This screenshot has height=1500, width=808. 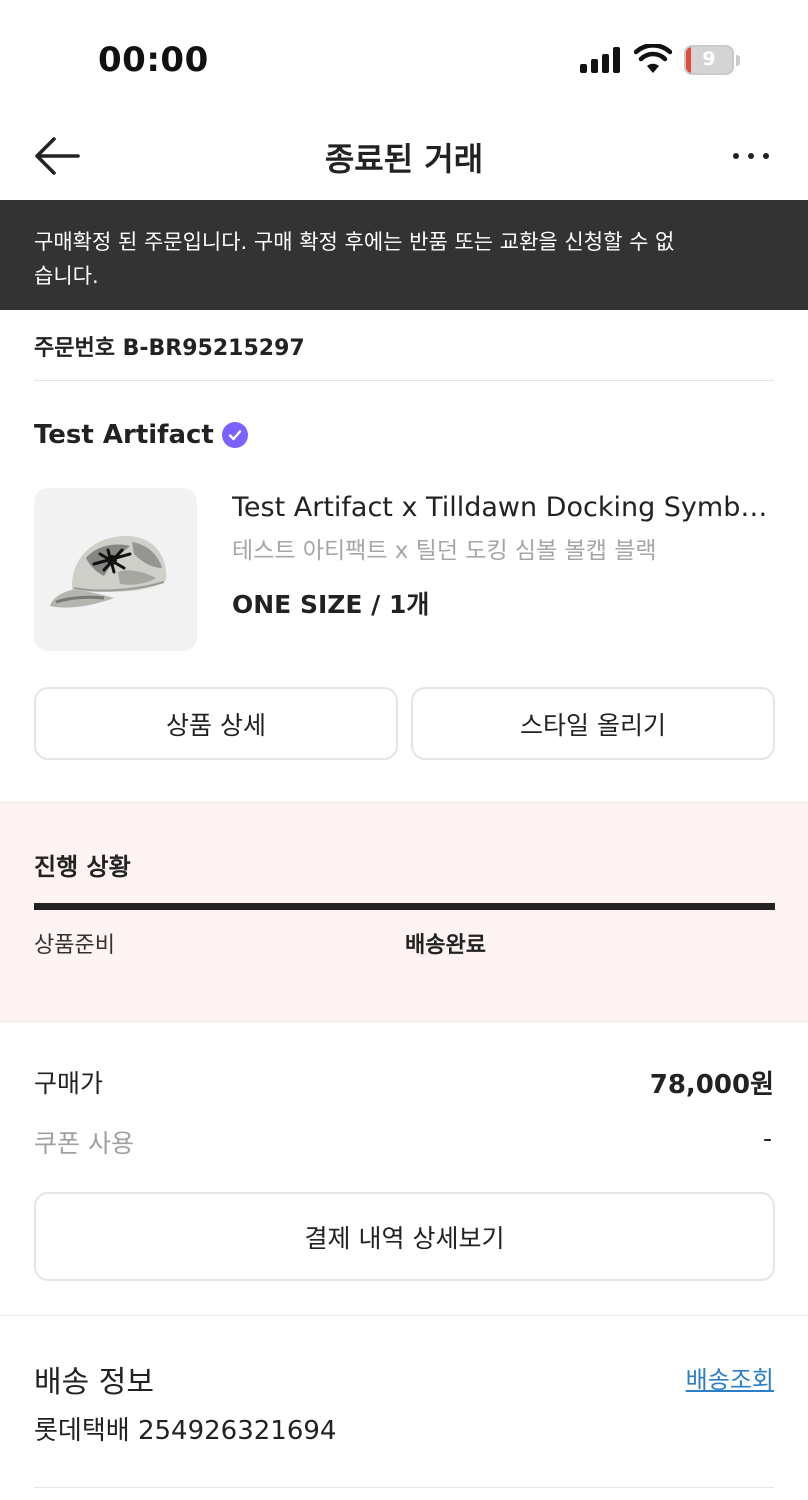 I want to click on shipping-carrier-tracking: 롯데택배 254926321694, so click(x=185, y=1431).